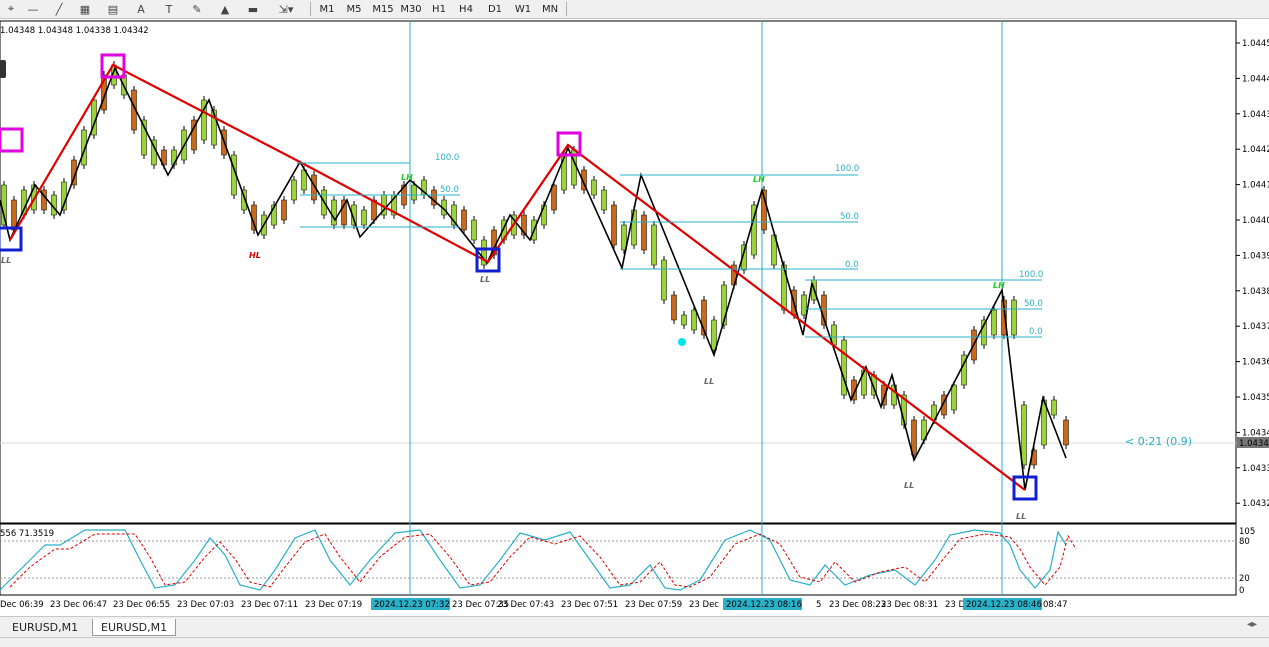 This screenshot has height=647, width=1269. I want to click on text-label-icon: T, so click(169, 9).